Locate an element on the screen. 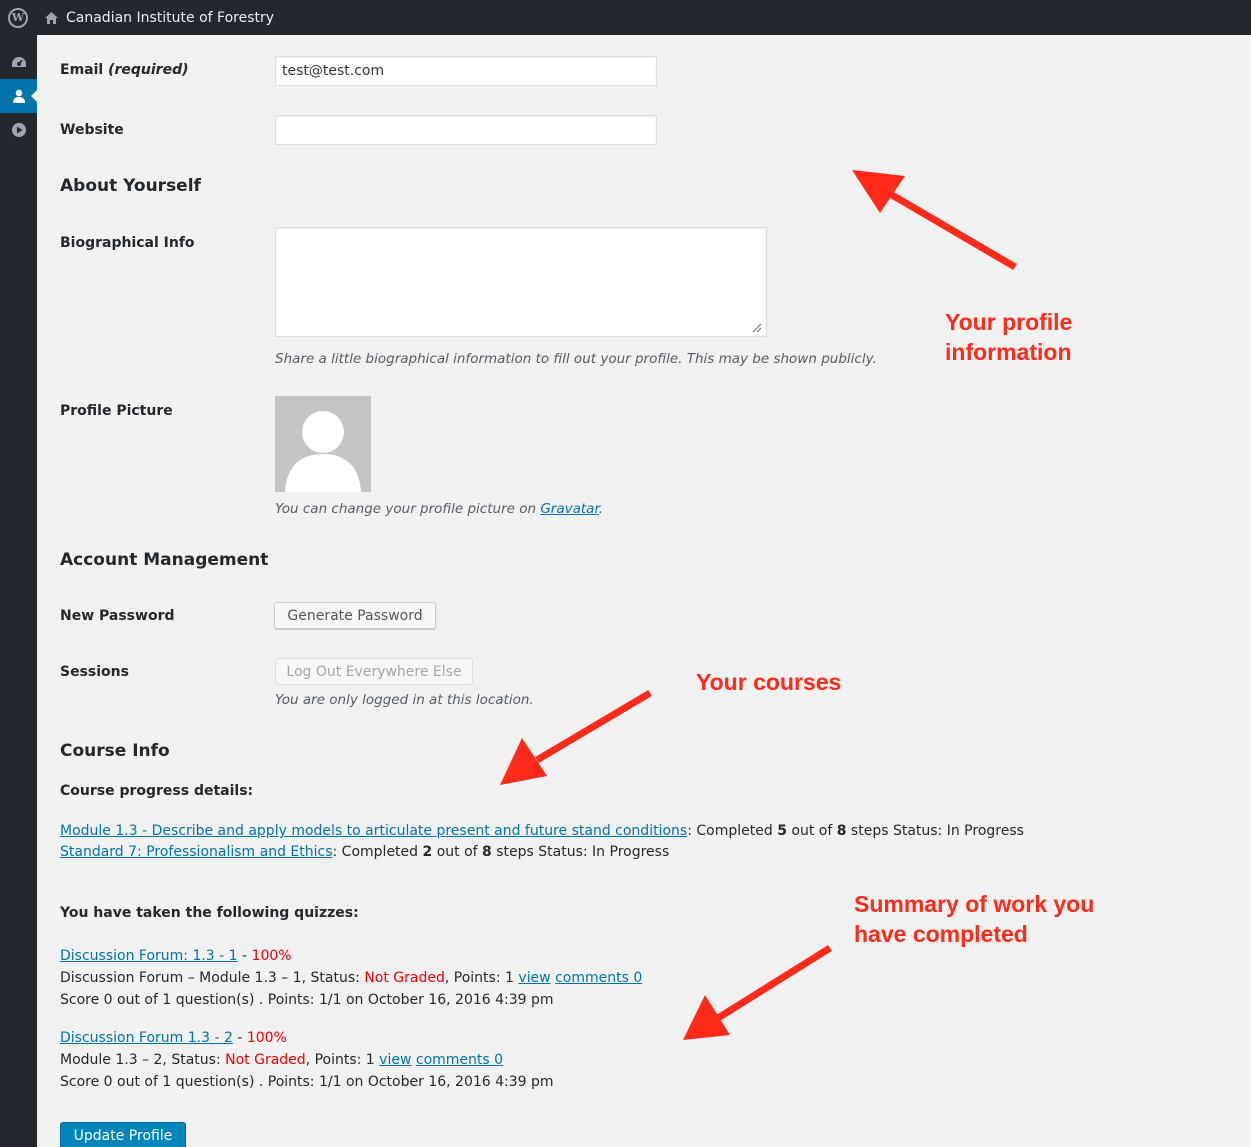  website-label: Website is located at coordinates (92, 130).